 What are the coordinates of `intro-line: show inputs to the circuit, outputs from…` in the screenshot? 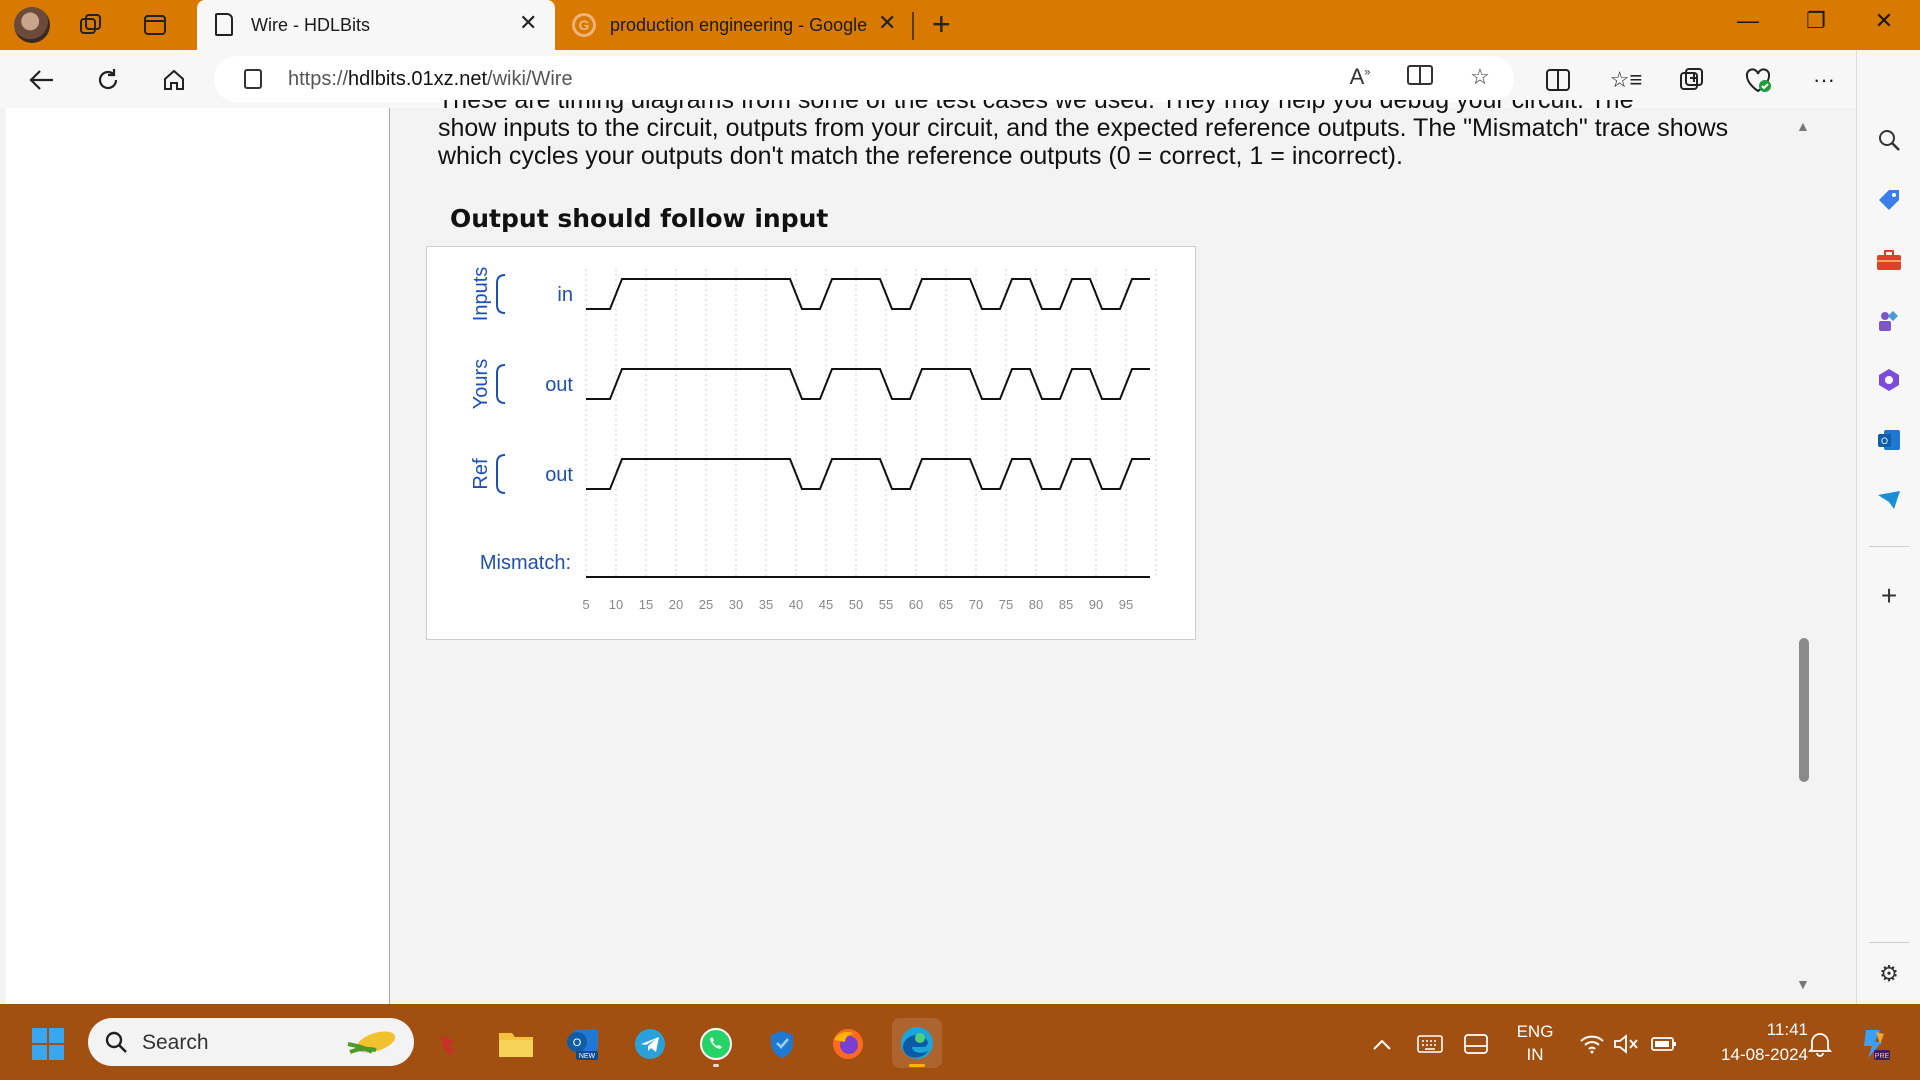 It's located at (1083, 128).